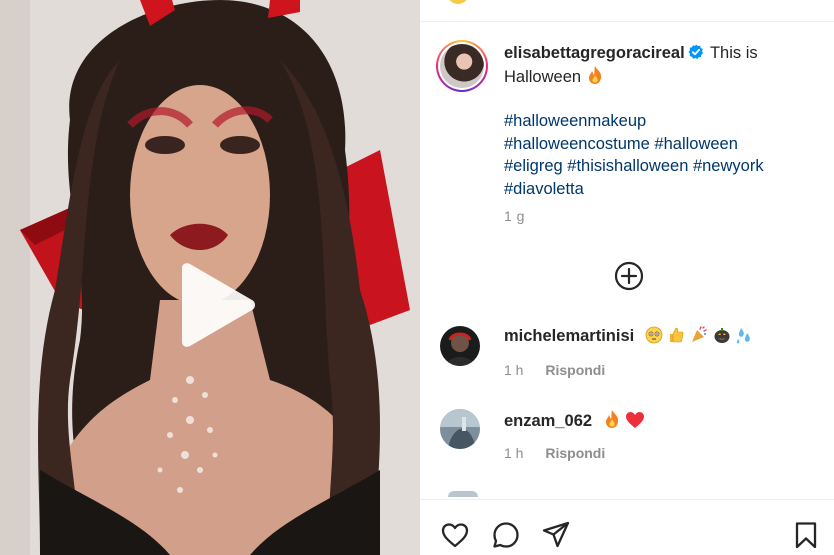  Describe the element at coordinates (556, 535) in the screenshot. I see `share-icon` at that location.